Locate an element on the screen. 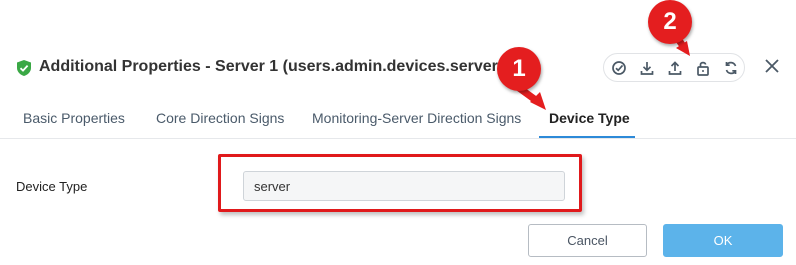 The height and width of the screenshot is (265, 796). annotation-marker-2: 2 is located at coordinates (670, 22).